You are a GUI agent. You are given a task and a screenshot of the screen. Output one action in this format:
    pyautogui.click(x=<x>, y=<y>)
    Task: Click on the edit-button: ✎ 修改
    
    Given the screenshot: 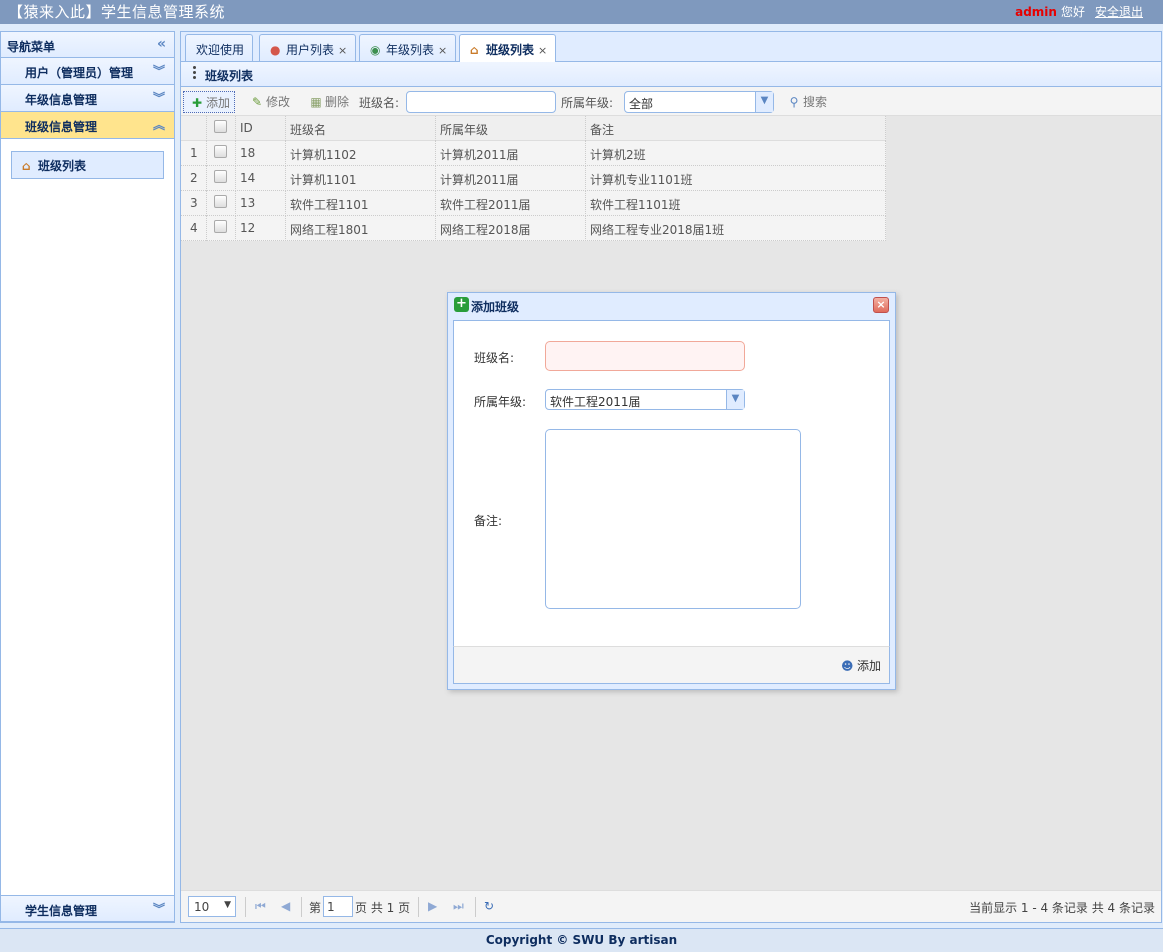 What is the action you would take?
    pyautogui.click(x=269, y=102)
    